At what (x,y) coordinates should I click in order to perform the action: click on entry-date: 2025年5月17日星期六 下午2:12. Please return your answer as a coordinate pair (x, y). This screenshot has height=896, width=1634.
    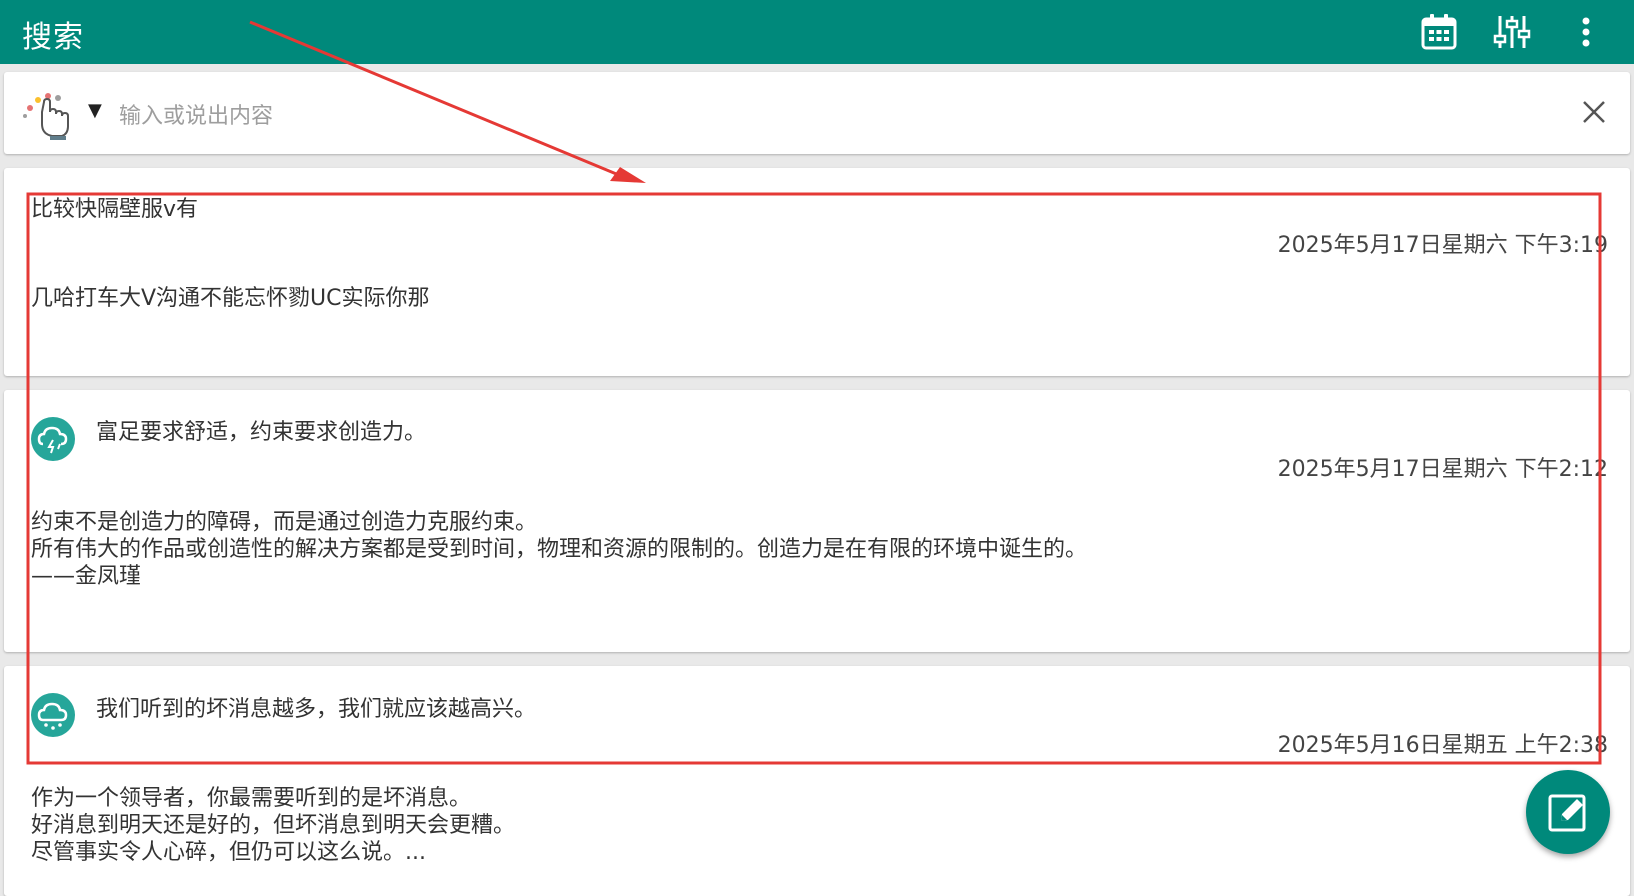
    Looking at the image, I should click on (1442, 469).